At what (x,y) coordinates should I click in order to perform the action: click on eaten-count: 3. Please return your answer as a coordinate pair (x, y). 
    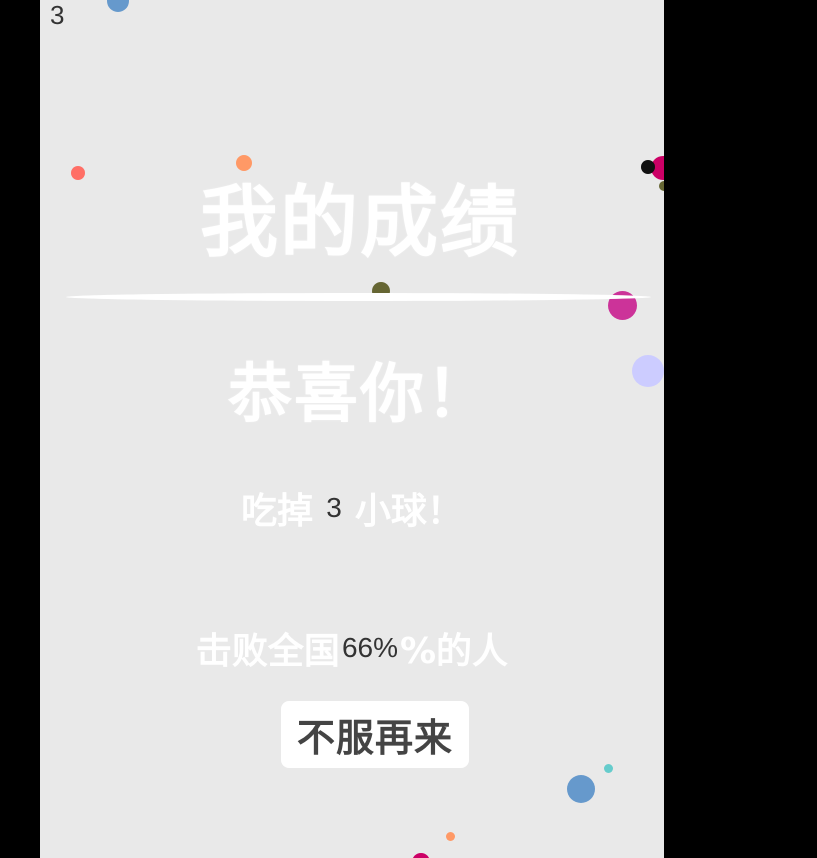
    Looking at the image, I should click on (334, 507).